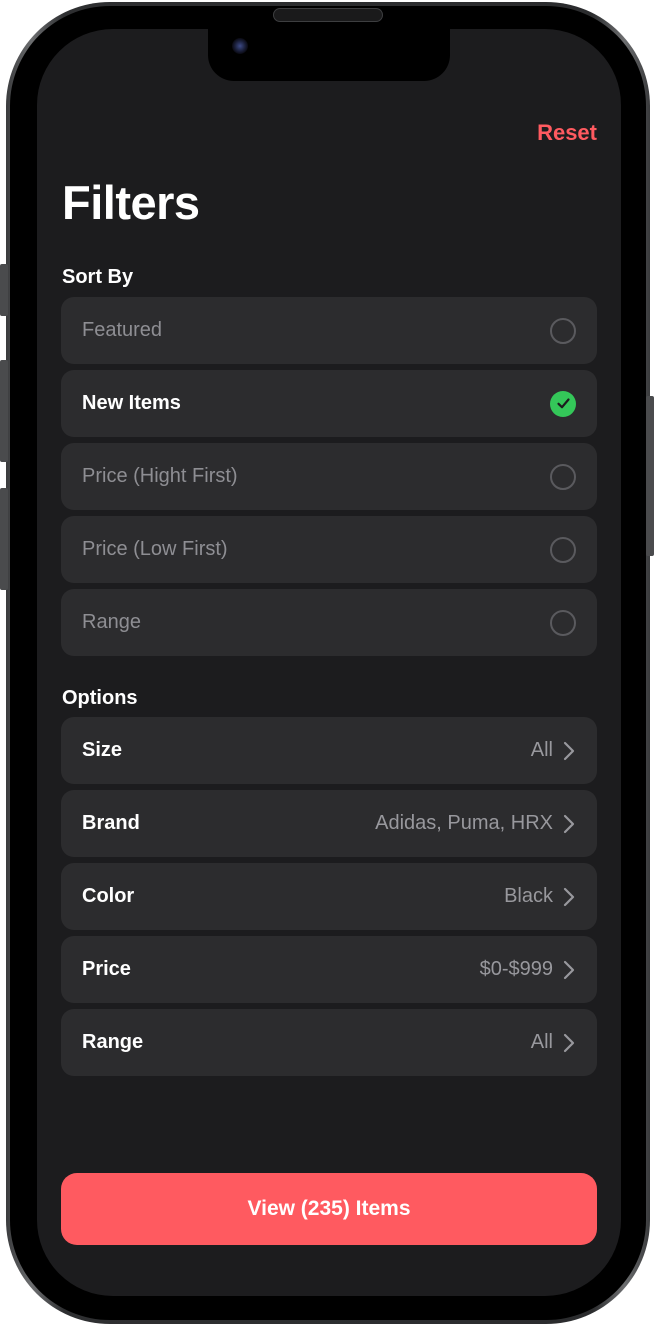  I want to click on power-button, so click(650, 476).